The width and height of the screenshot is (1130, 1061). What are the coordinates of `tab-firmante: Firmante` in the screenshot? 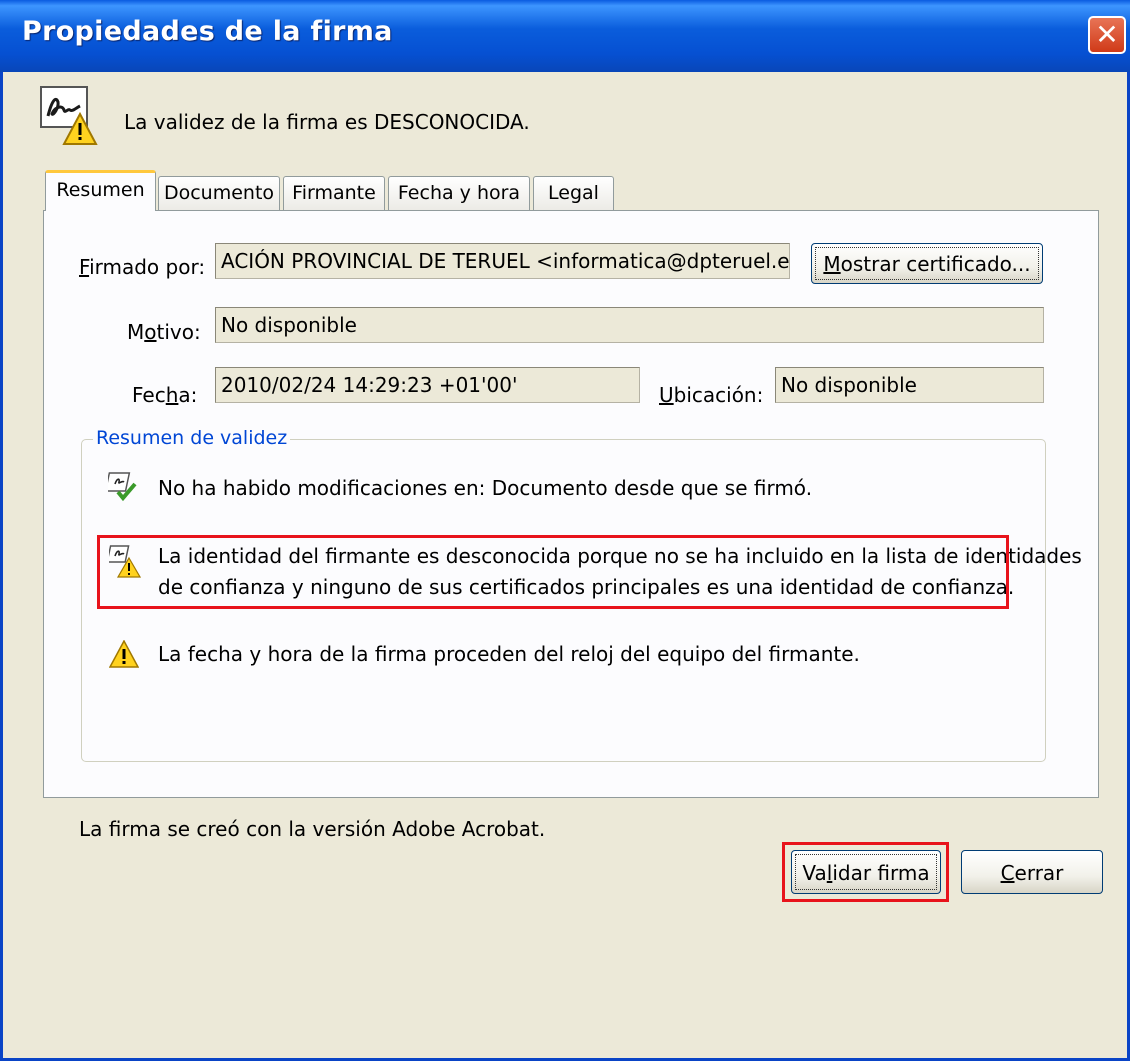 It's located at (334, 193).